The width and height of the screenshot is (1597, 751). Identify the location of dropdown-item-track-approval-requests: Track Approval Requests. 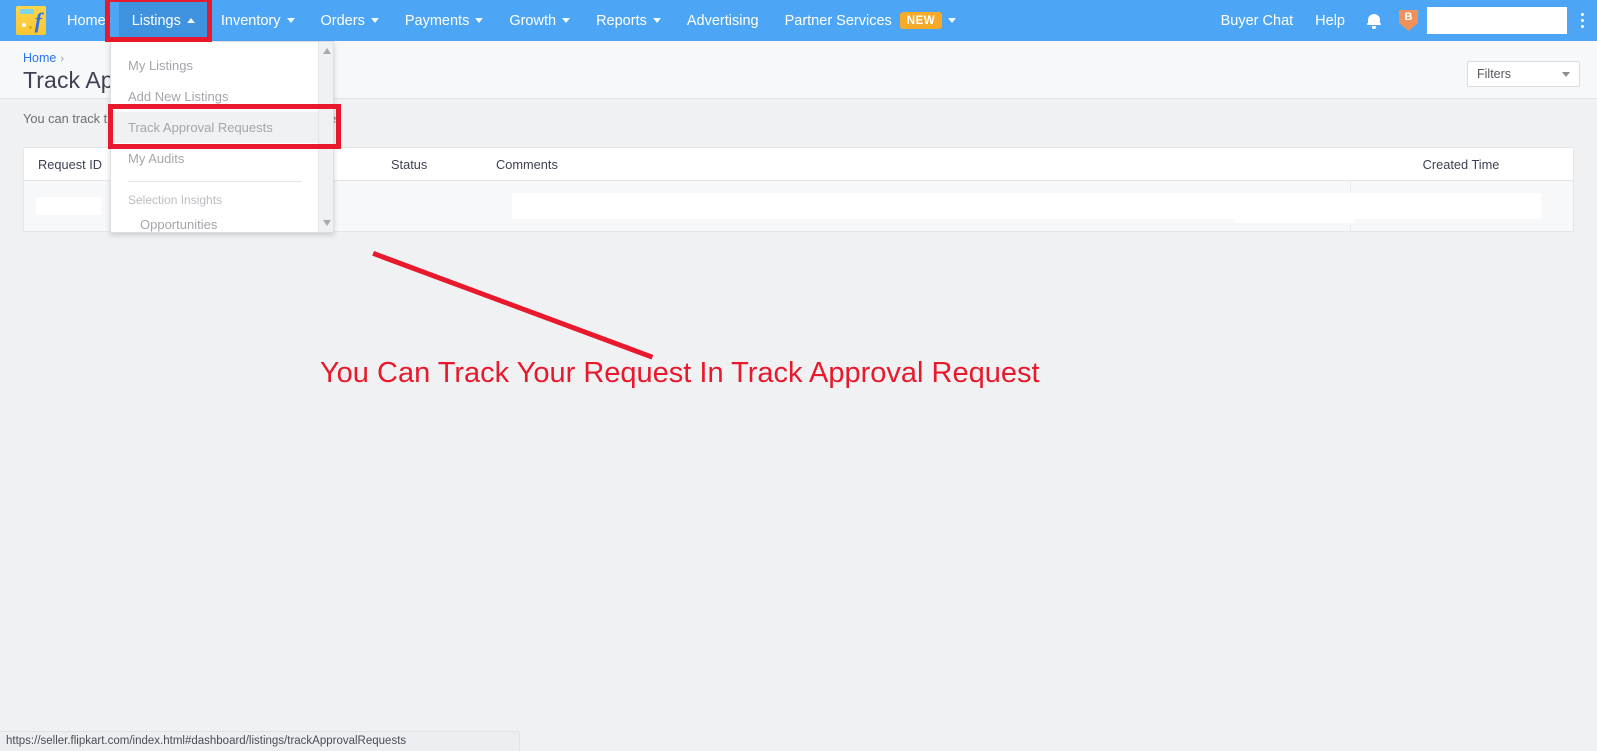
(215, 127).